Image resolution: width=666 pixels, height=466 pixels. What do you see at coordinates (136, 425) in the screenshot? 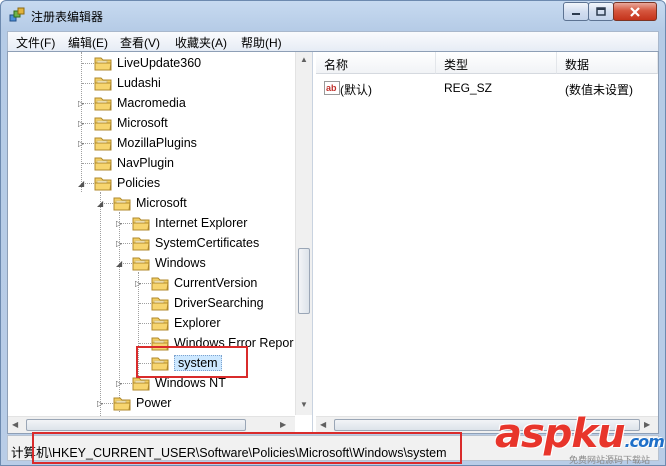
I see `tree-hscroll-thumb` at bounding box center [136, 425].